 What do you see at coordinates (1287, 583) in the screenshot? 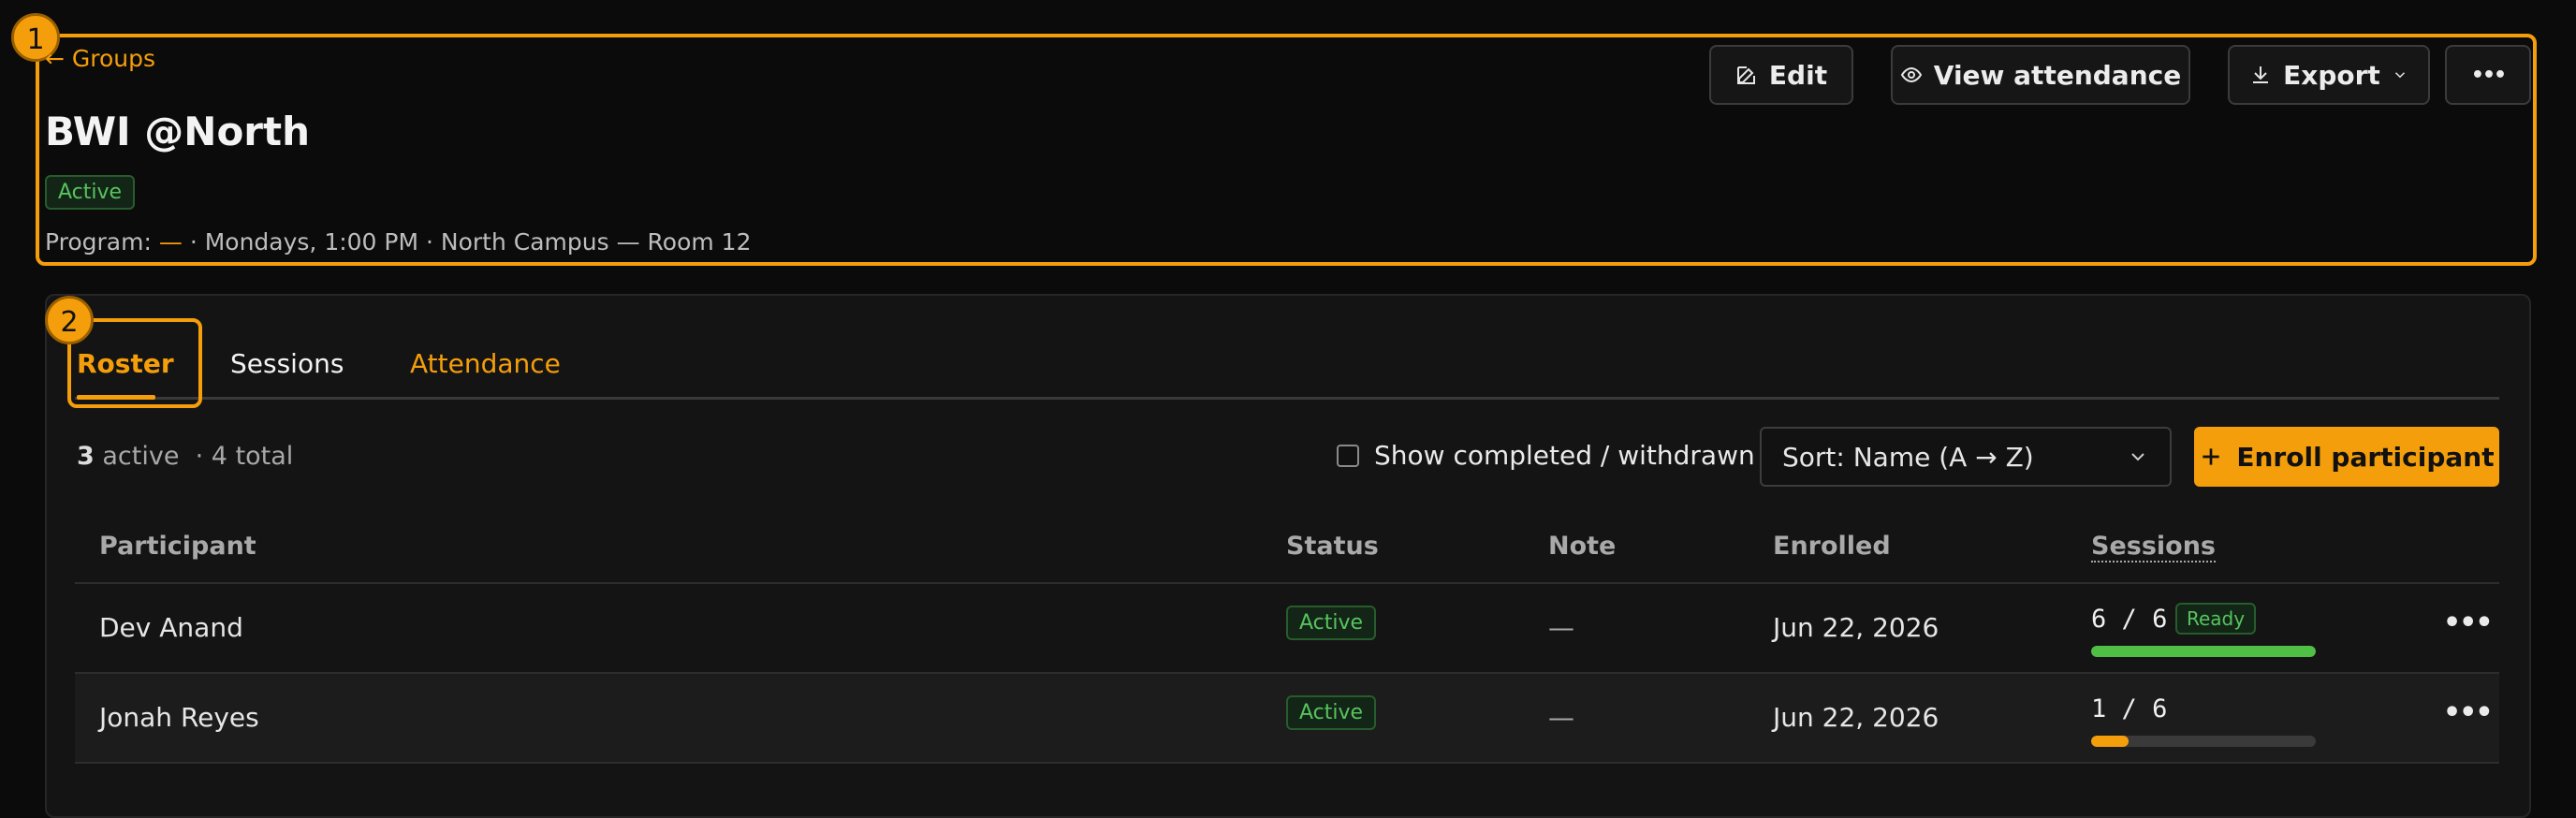
I see `header-divider` at bounding box center [1287, 583].